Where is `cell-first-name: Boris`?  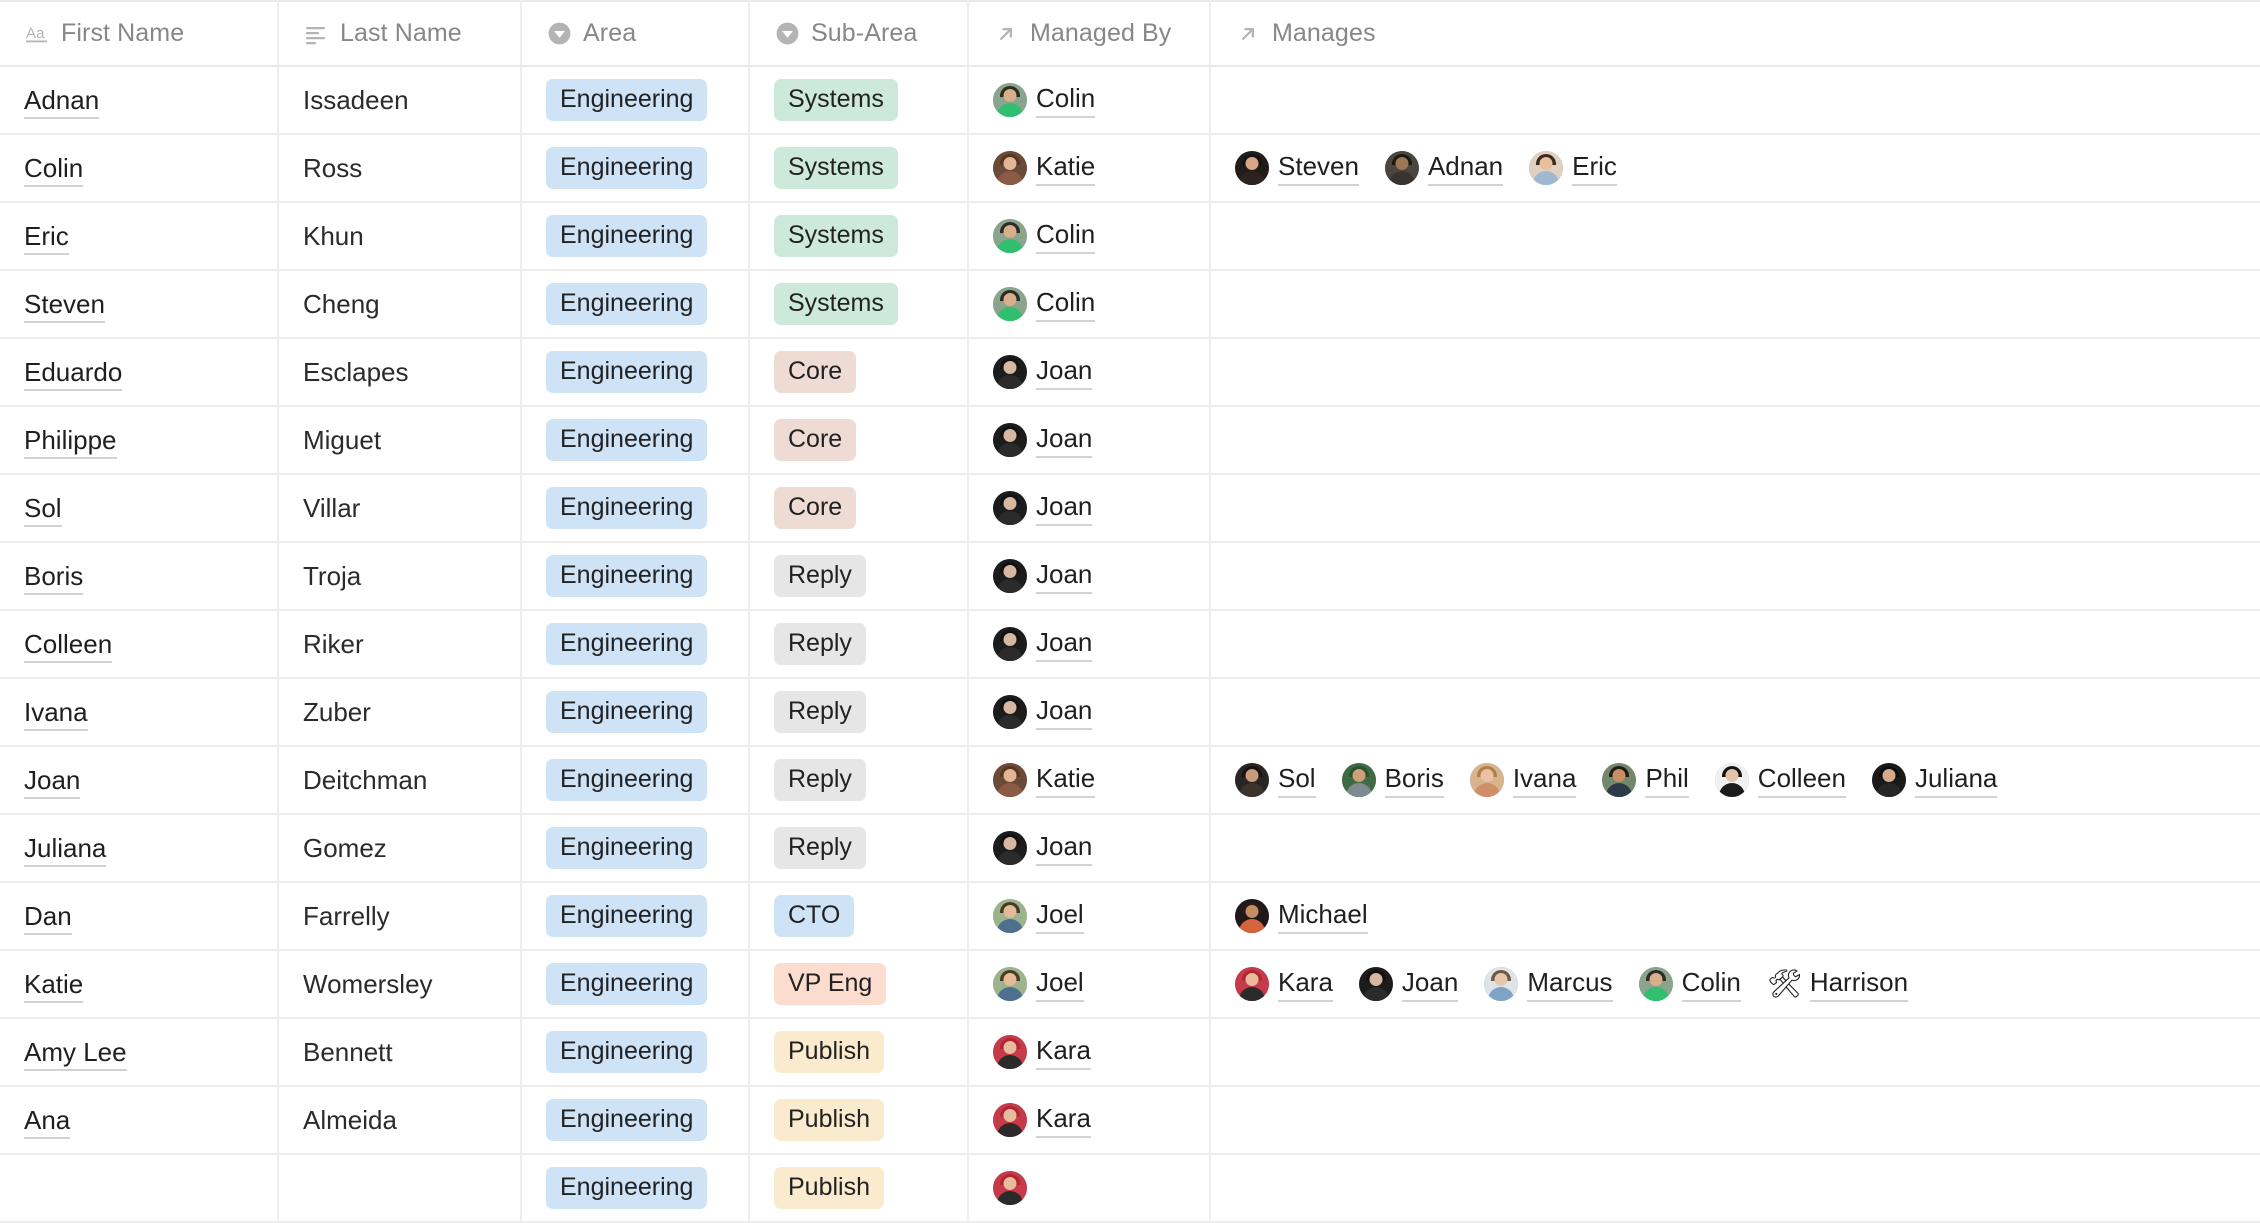
cell-first-name: Boris is located at coordinates (139, 576).